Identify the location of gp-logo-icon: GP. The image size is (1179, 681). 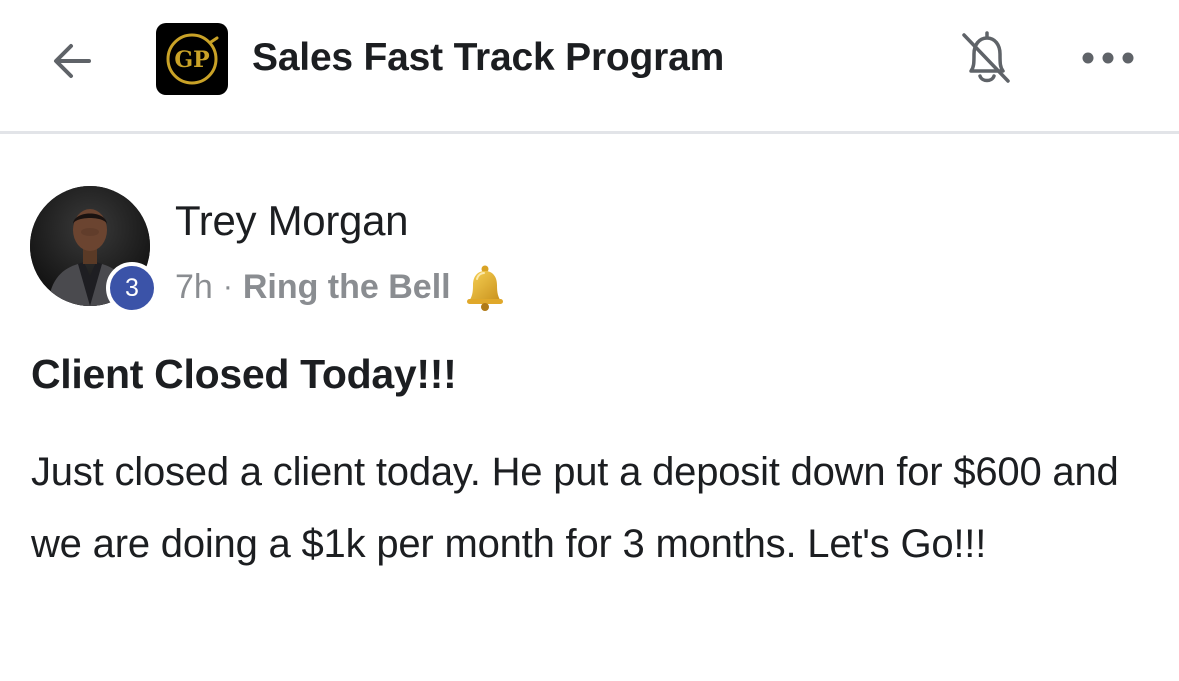
(192, 59).